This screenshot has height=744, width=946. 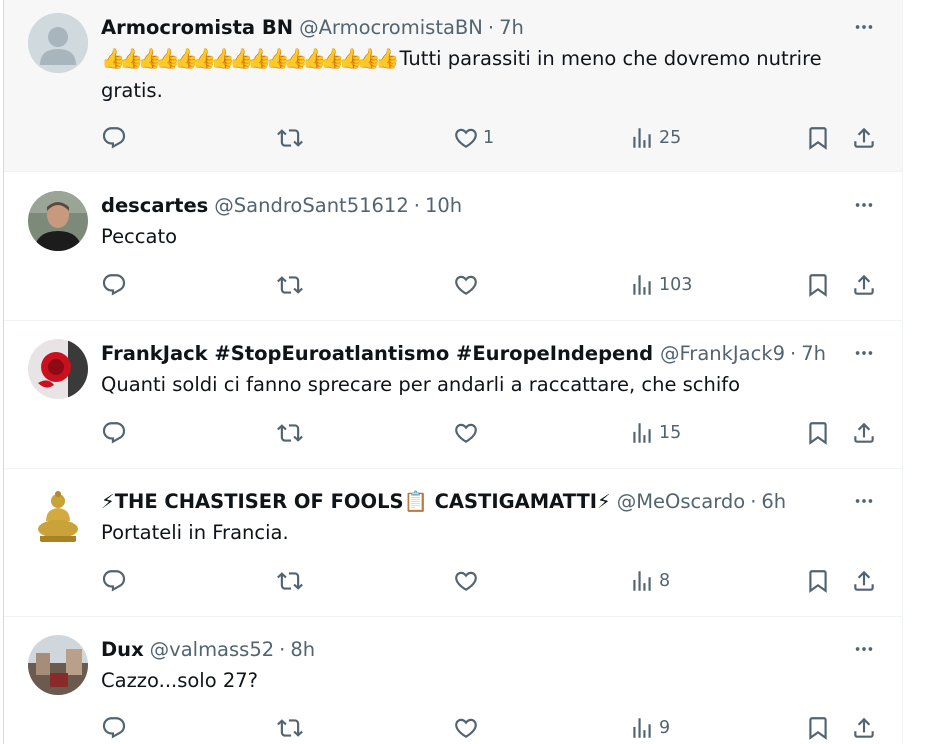 What do you see at coordinates (356, 501) in the screenshot?
I see `display-name: ⚡THE CHASTISER OF FOOLS📋 CASTIGAMATTI⚡` at bounding box center [356, 501].